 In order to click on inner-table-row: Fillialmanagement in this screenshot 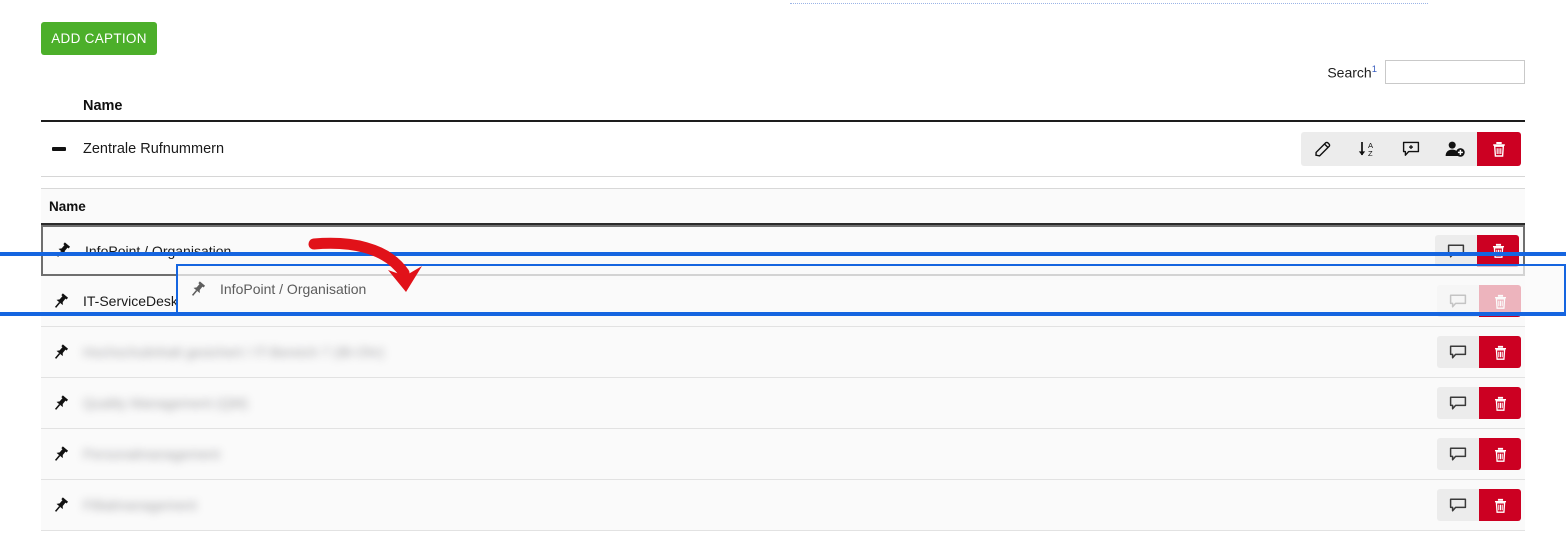, I will do `click(783, 505)`.